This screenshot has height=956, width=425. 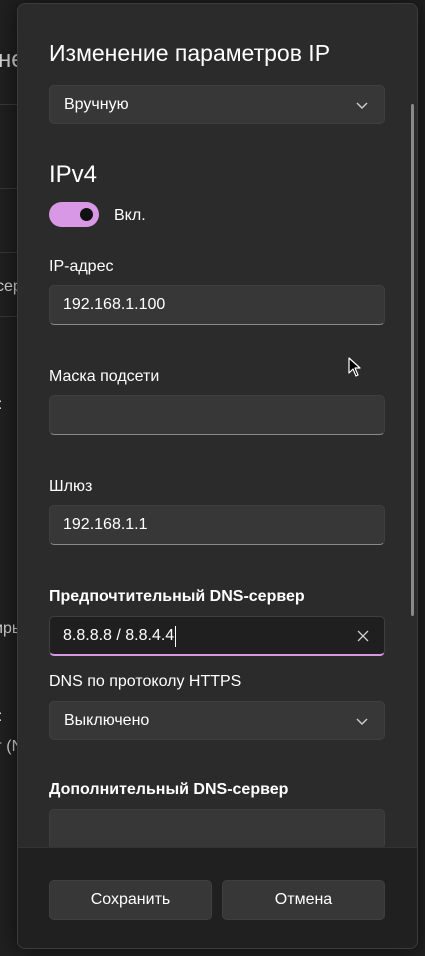 I want to click on subnet-mask-input, so click(x=217, y=415).